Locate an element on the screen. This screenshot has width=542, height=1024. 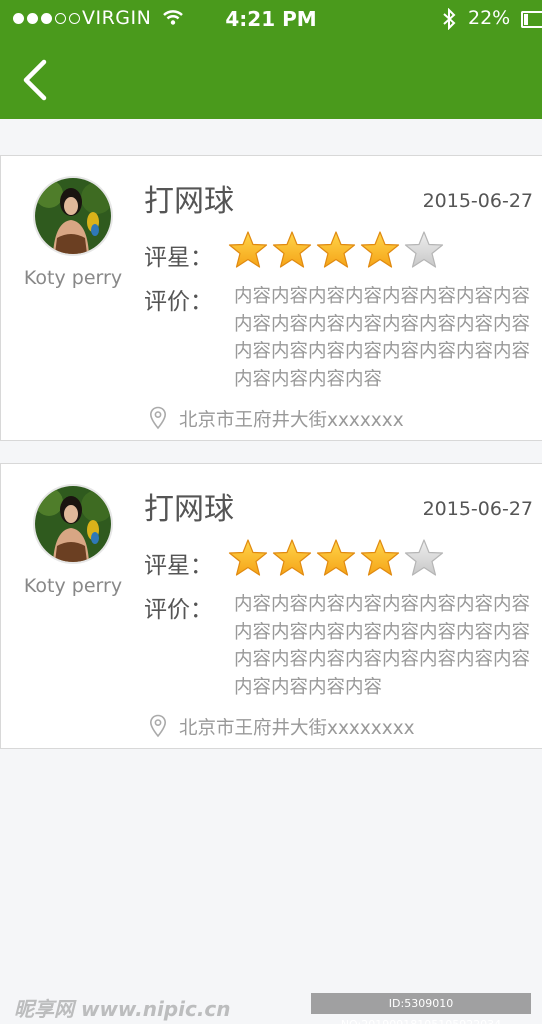
clock: 4:21 PM is located at coordinates (271, 19).